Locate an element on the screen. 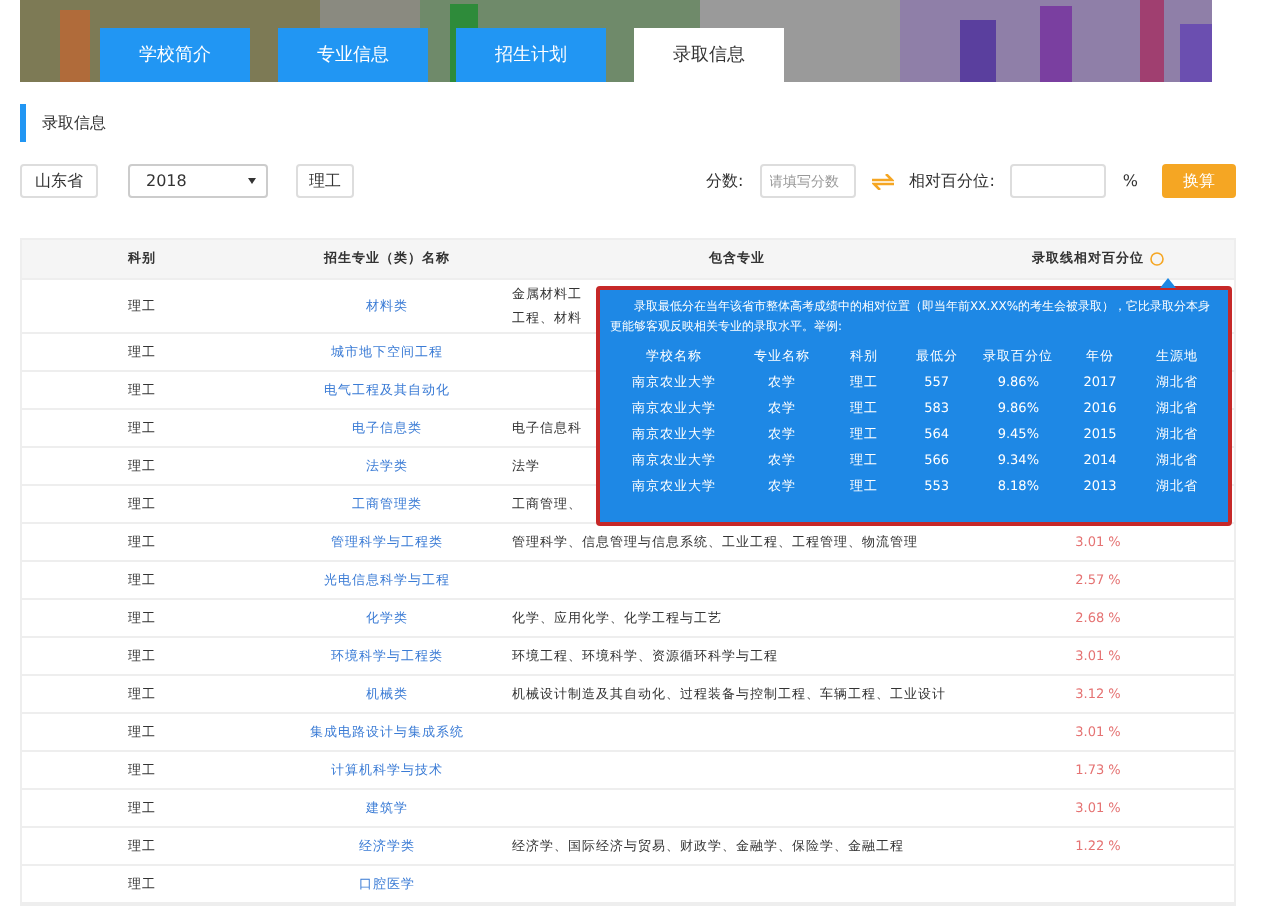 This screenshot has height=906, width=1280. percent-unit: % is located at coordinates (1130, 181).